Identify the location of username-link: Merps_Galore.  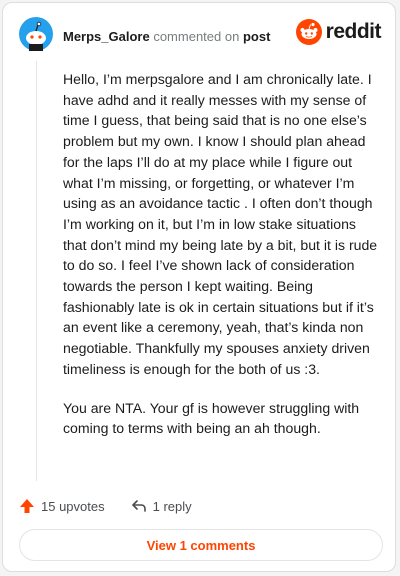
(106, 36).